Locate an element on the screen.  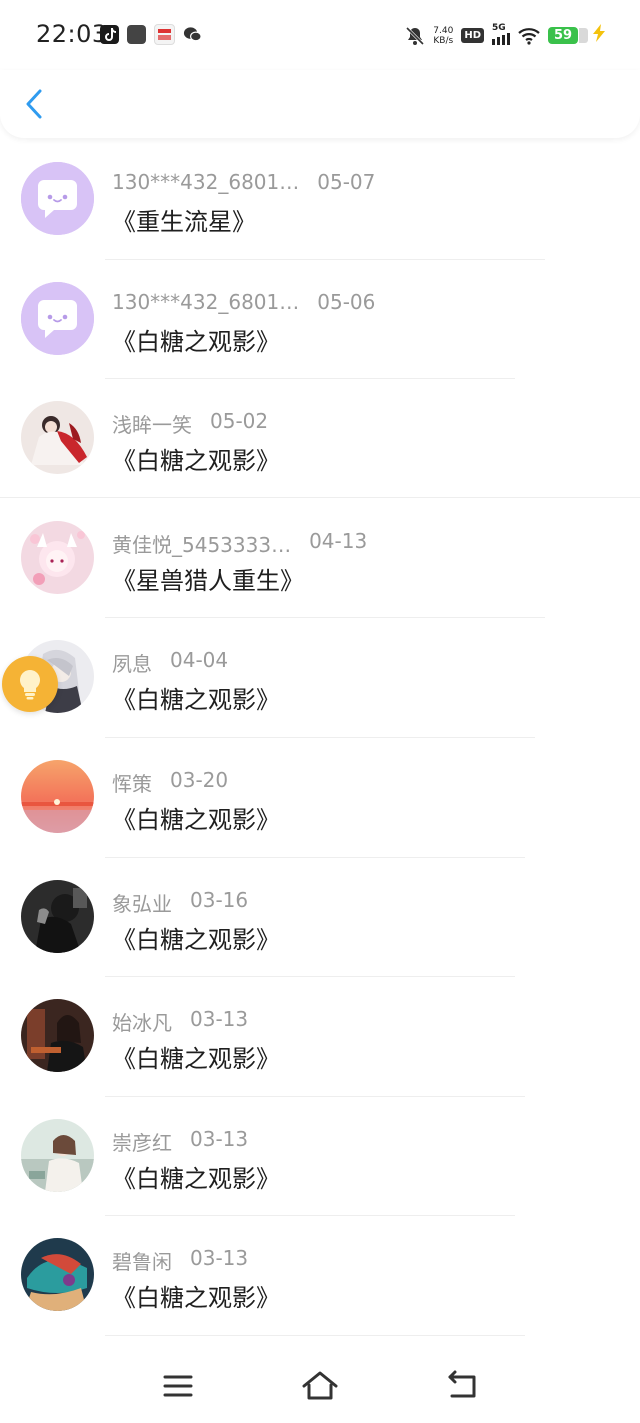
row-divider is located at coordinates (315, 1335).